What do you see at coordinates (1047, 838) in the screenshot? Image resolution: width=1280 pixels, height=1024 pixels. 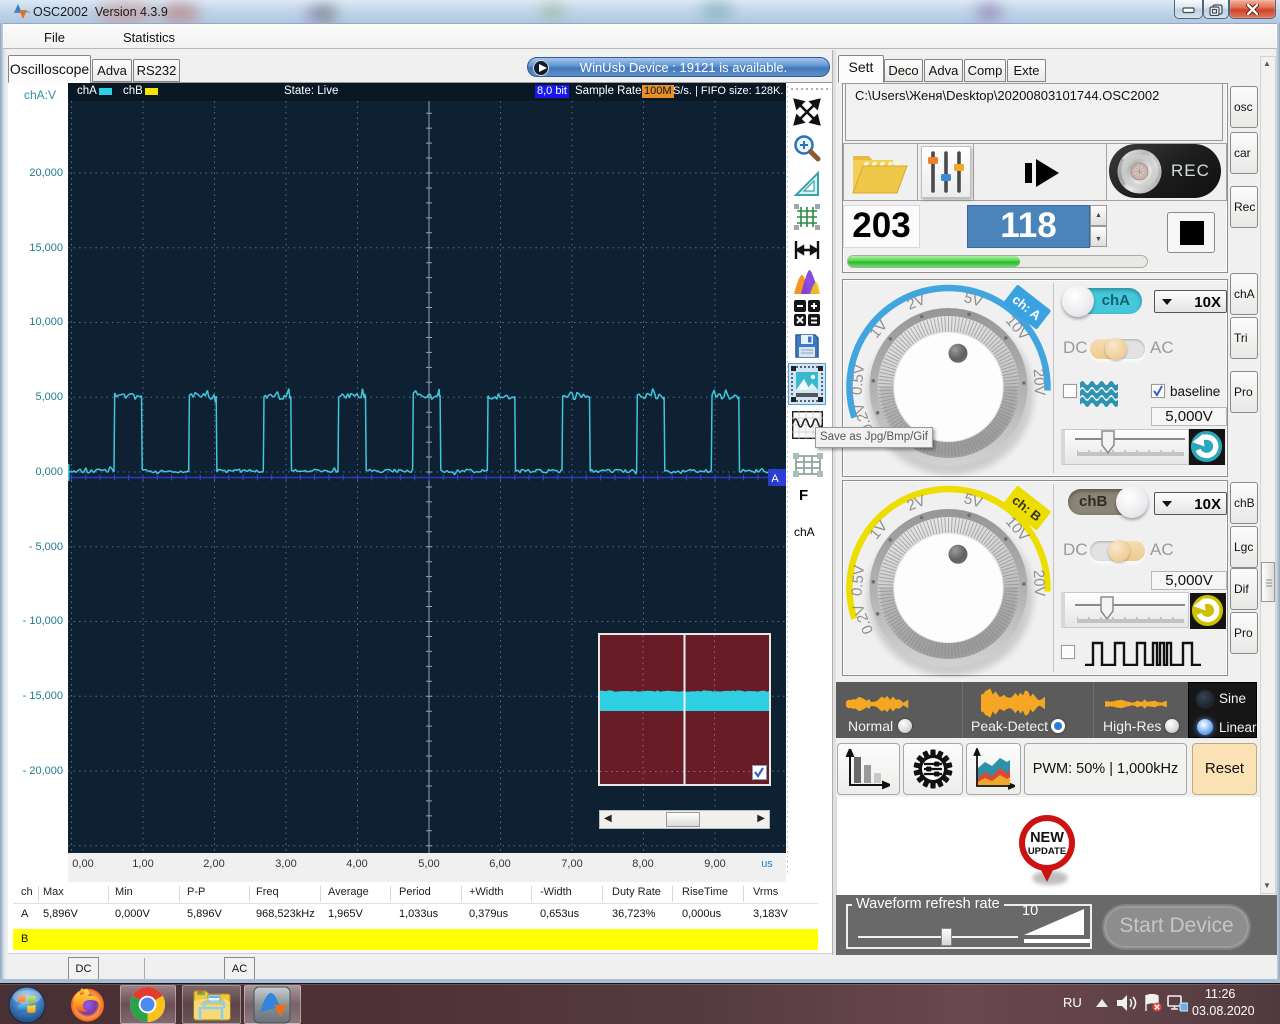 I see `svg-text: NEW` at bounding box center [1047, 838].